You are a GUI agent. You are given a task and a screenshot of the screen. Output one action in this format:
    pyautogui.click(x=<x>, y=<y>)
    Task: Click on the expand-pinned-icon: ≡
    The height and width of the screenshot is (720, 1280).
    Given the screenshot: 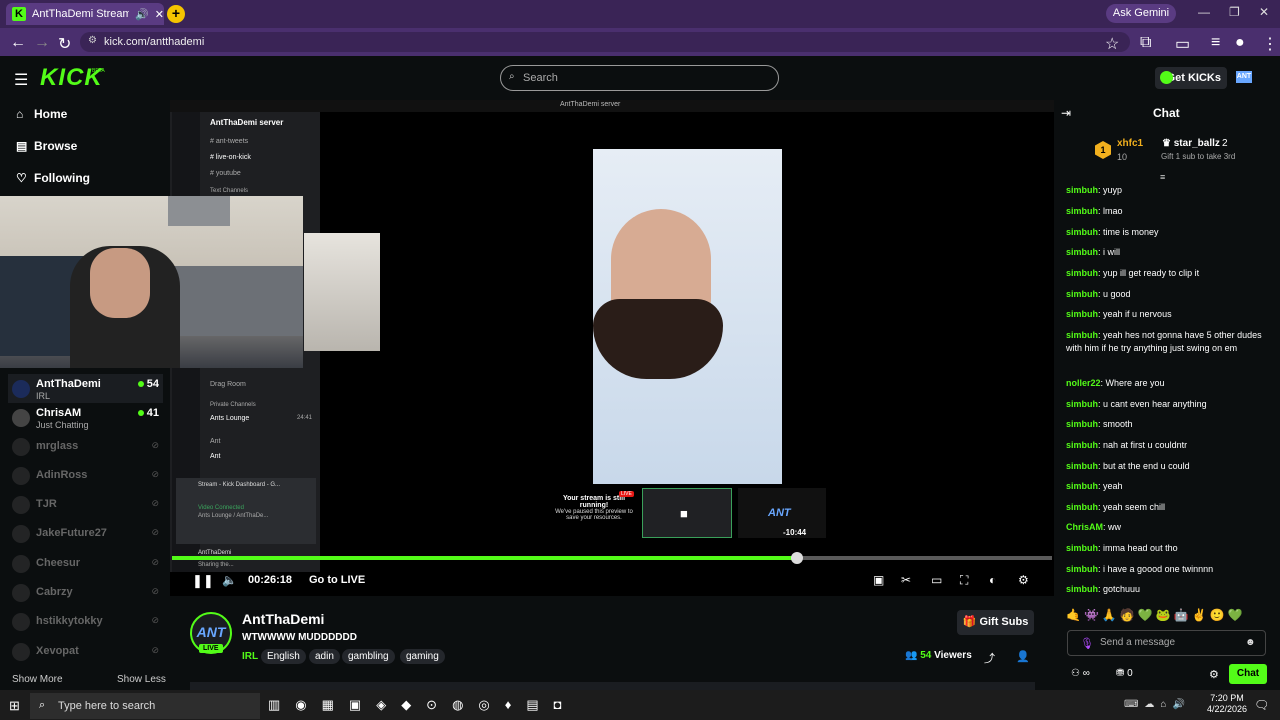 What is the action you would take?
    pyautogui.click(x=1162, y=177)
    